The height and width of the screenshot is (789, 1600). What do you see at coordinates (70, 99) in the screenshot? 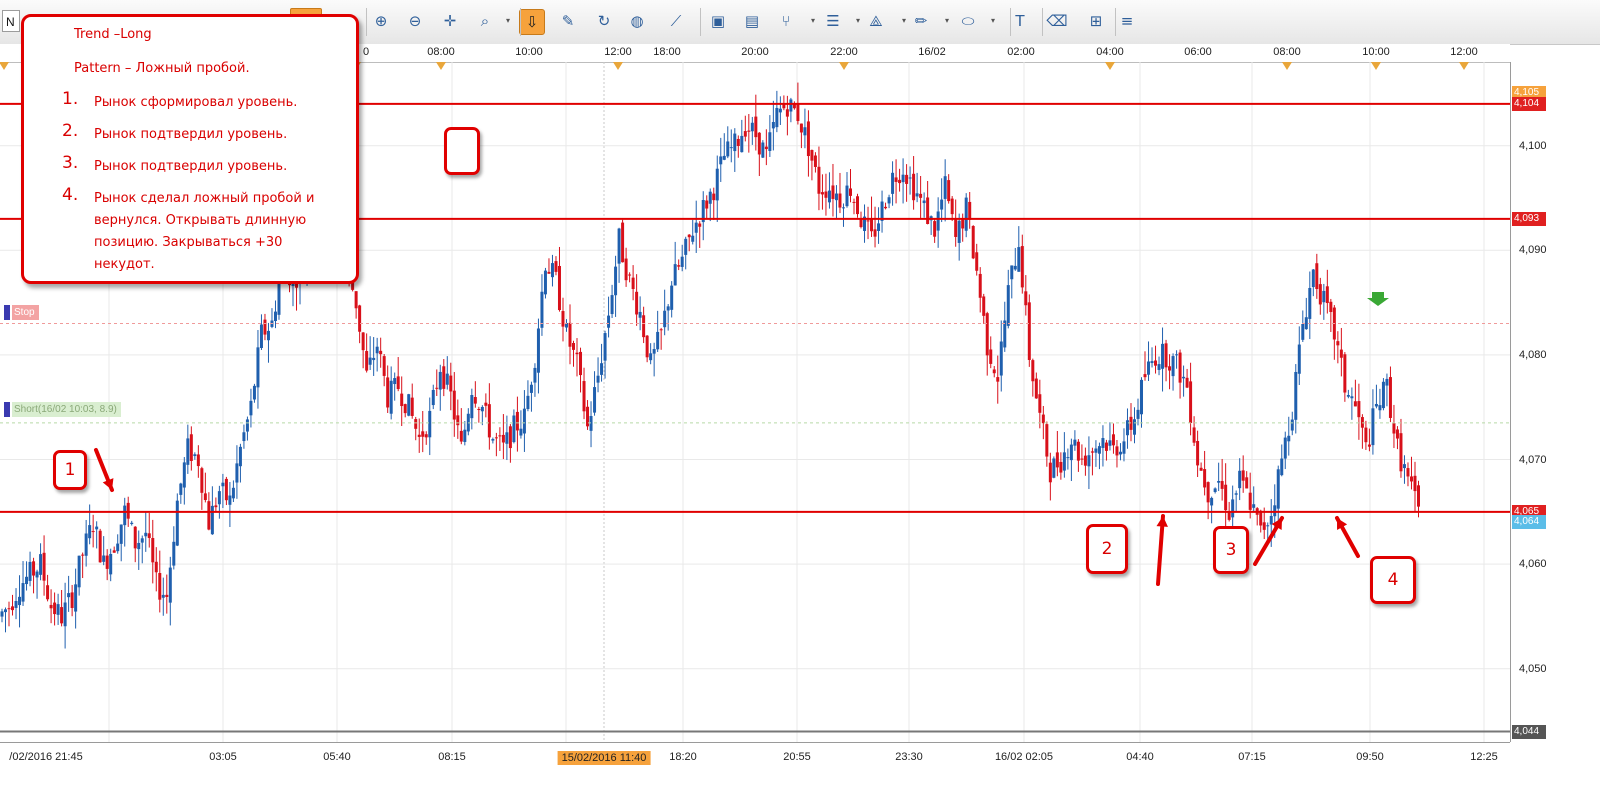
I see `note-item-num: 1.` at bounding box center [70, 99].